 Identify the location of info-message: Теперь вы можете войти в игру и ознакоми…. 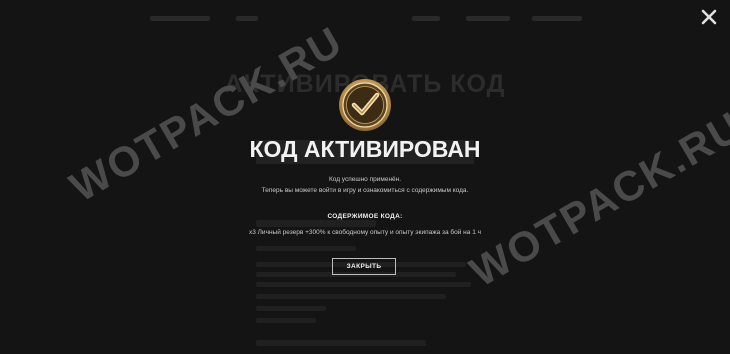
(365, 190).